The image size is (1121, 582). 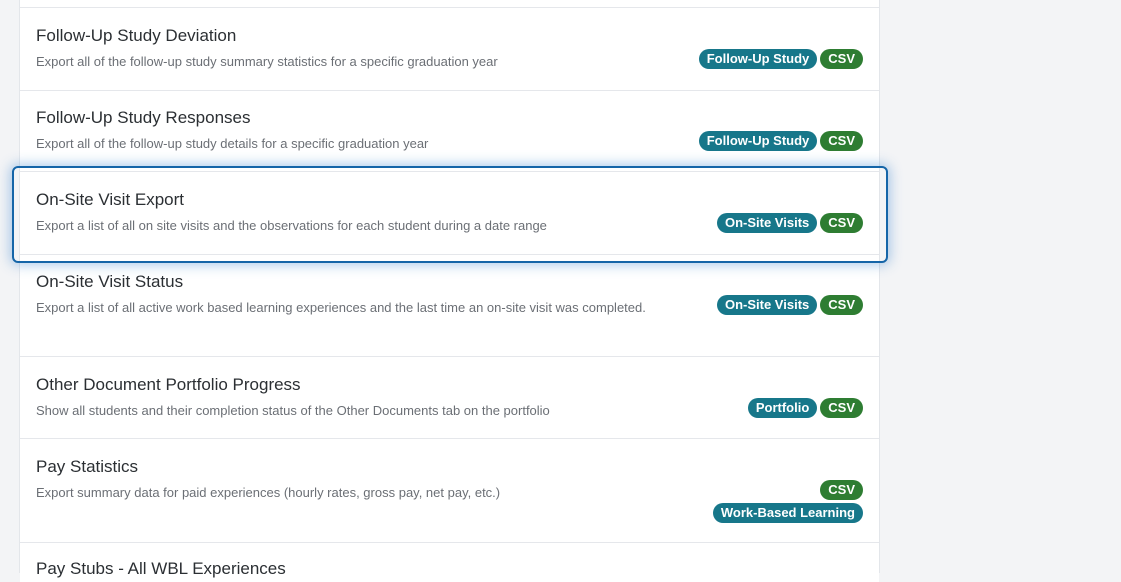 What do you see at coordinates (449, 562) in the screenshot?
I see `report-item-pay-stubs-all-wbl-experiences: Pay Stubs - All WBL Experiences` at bounding box center [449, 562].